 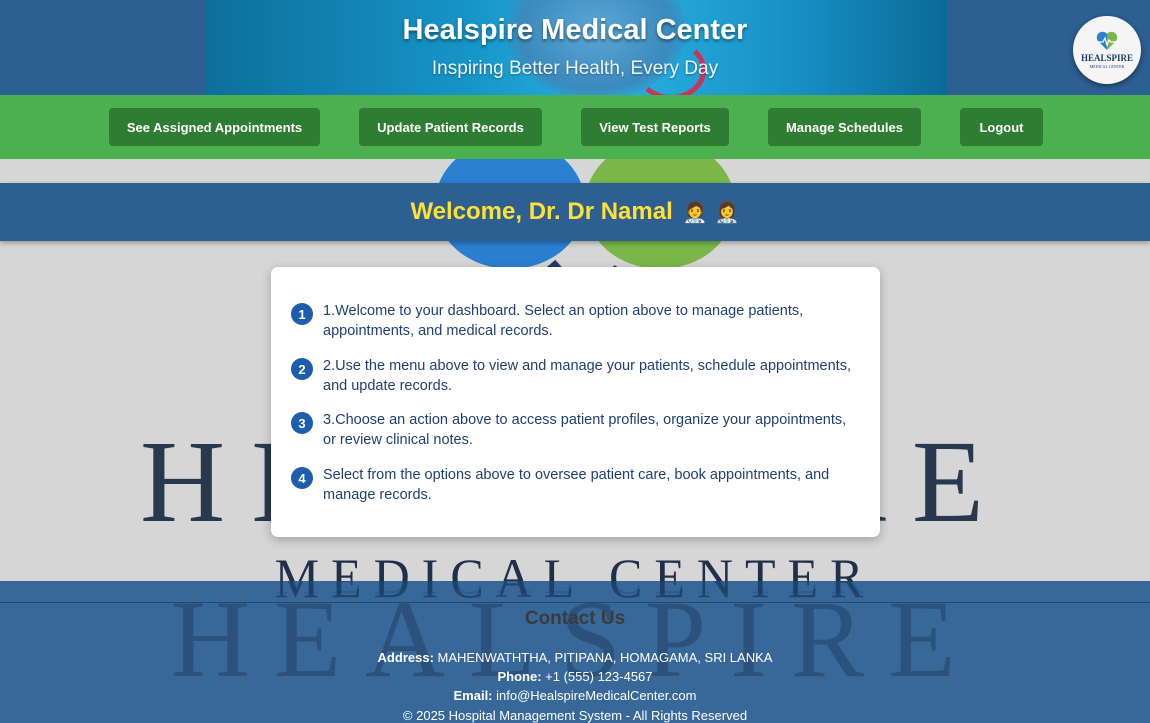 What do you see at coordinates (519, 676) in the screenshot?
I see `phone-label: Phone:` at bounding box center [519, 676].